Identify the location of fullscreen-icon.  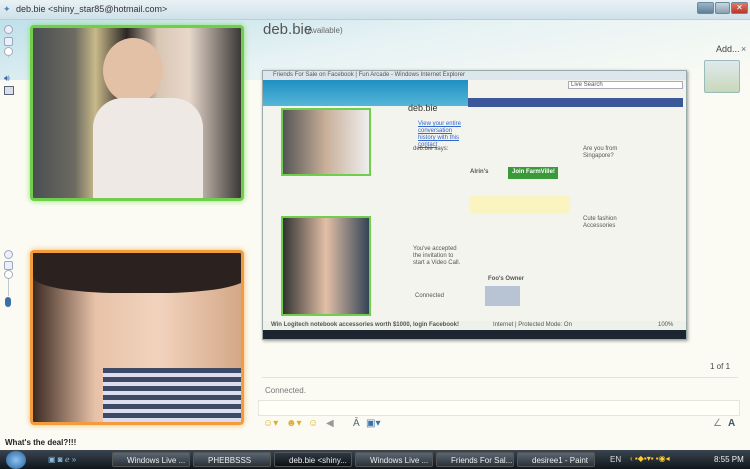
(9, 90).